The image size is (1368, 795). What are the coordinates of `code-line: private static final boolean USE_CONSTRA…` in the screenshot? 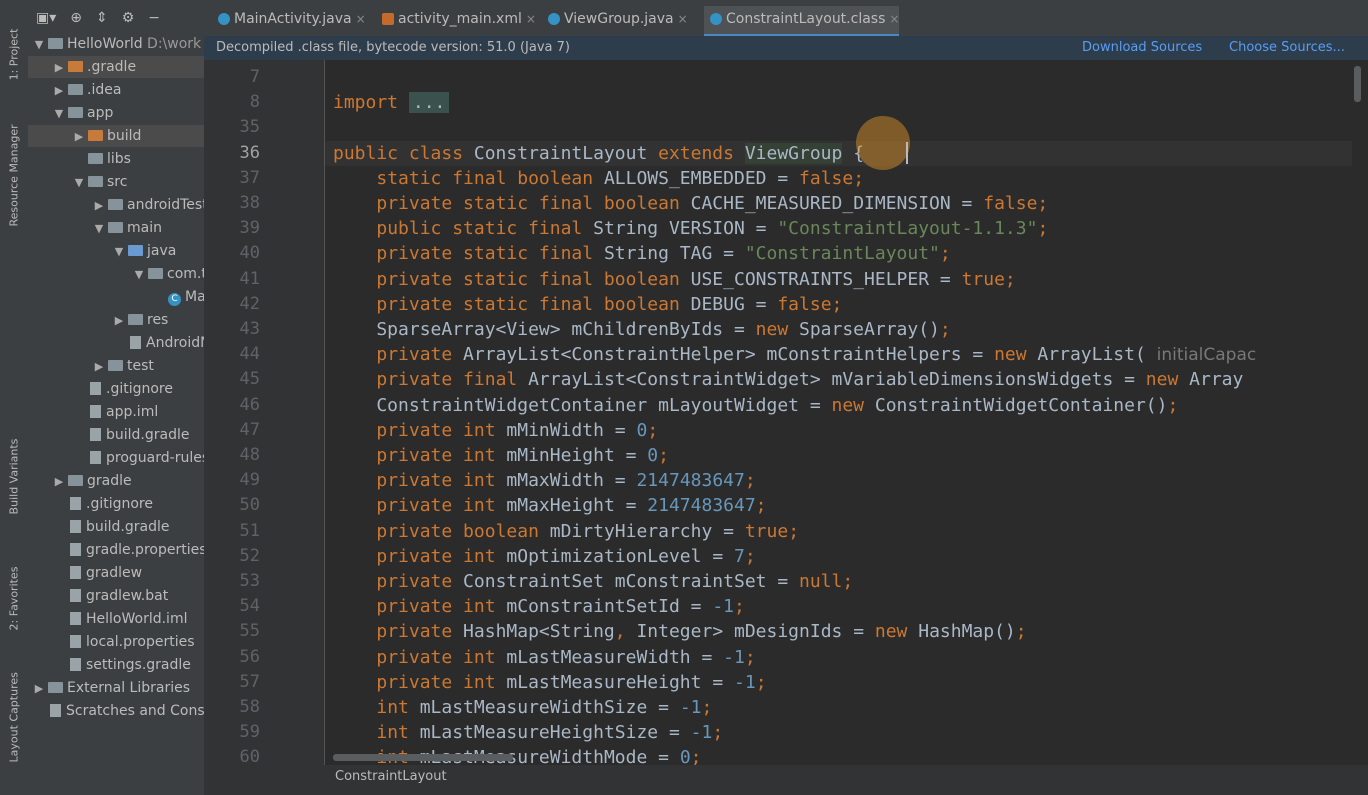 It's located at (840, 279).